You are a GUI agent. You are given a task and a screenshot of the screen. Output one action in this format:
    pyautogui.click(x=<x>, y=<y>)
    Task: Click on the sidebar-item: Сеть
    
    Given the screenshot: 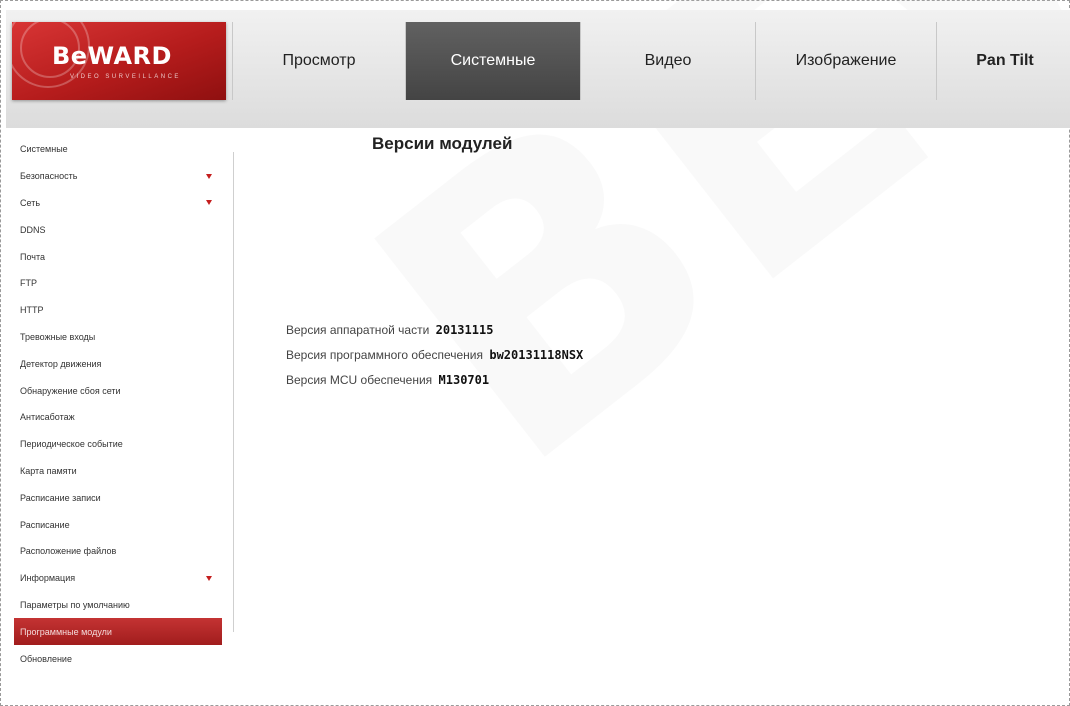 What is the action you would take?
    pyautogui.click(x=118, y=203)
    